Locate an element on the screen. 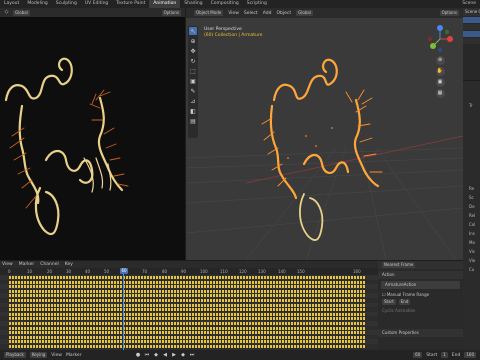 The image size is (480, 360). prop-relations2: Rel is located at coordinates (471, 215).